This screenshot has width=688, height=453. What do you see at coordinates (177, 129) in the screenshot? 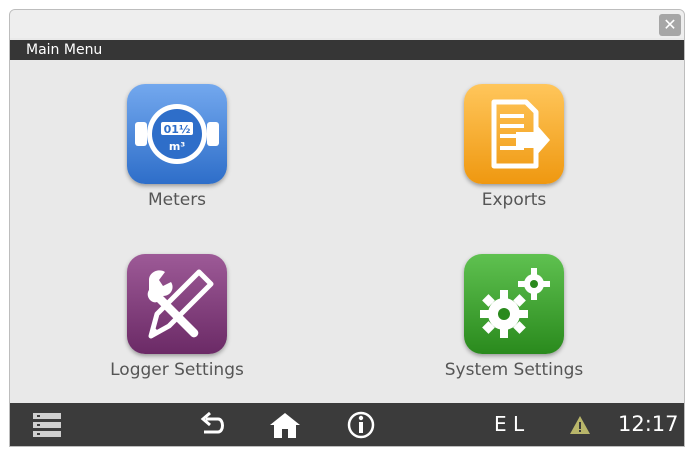
I see `meter-digits: 01½` at bounding box center [177, 129].